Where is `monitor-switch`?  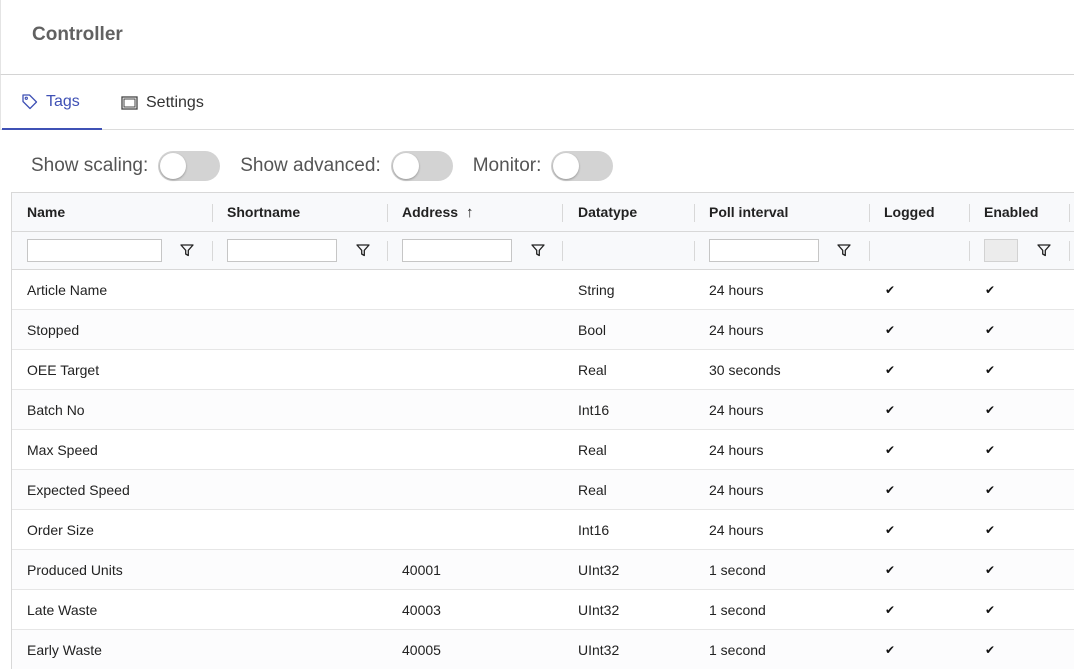 monitor-switch is located at coordinates (582, 165).